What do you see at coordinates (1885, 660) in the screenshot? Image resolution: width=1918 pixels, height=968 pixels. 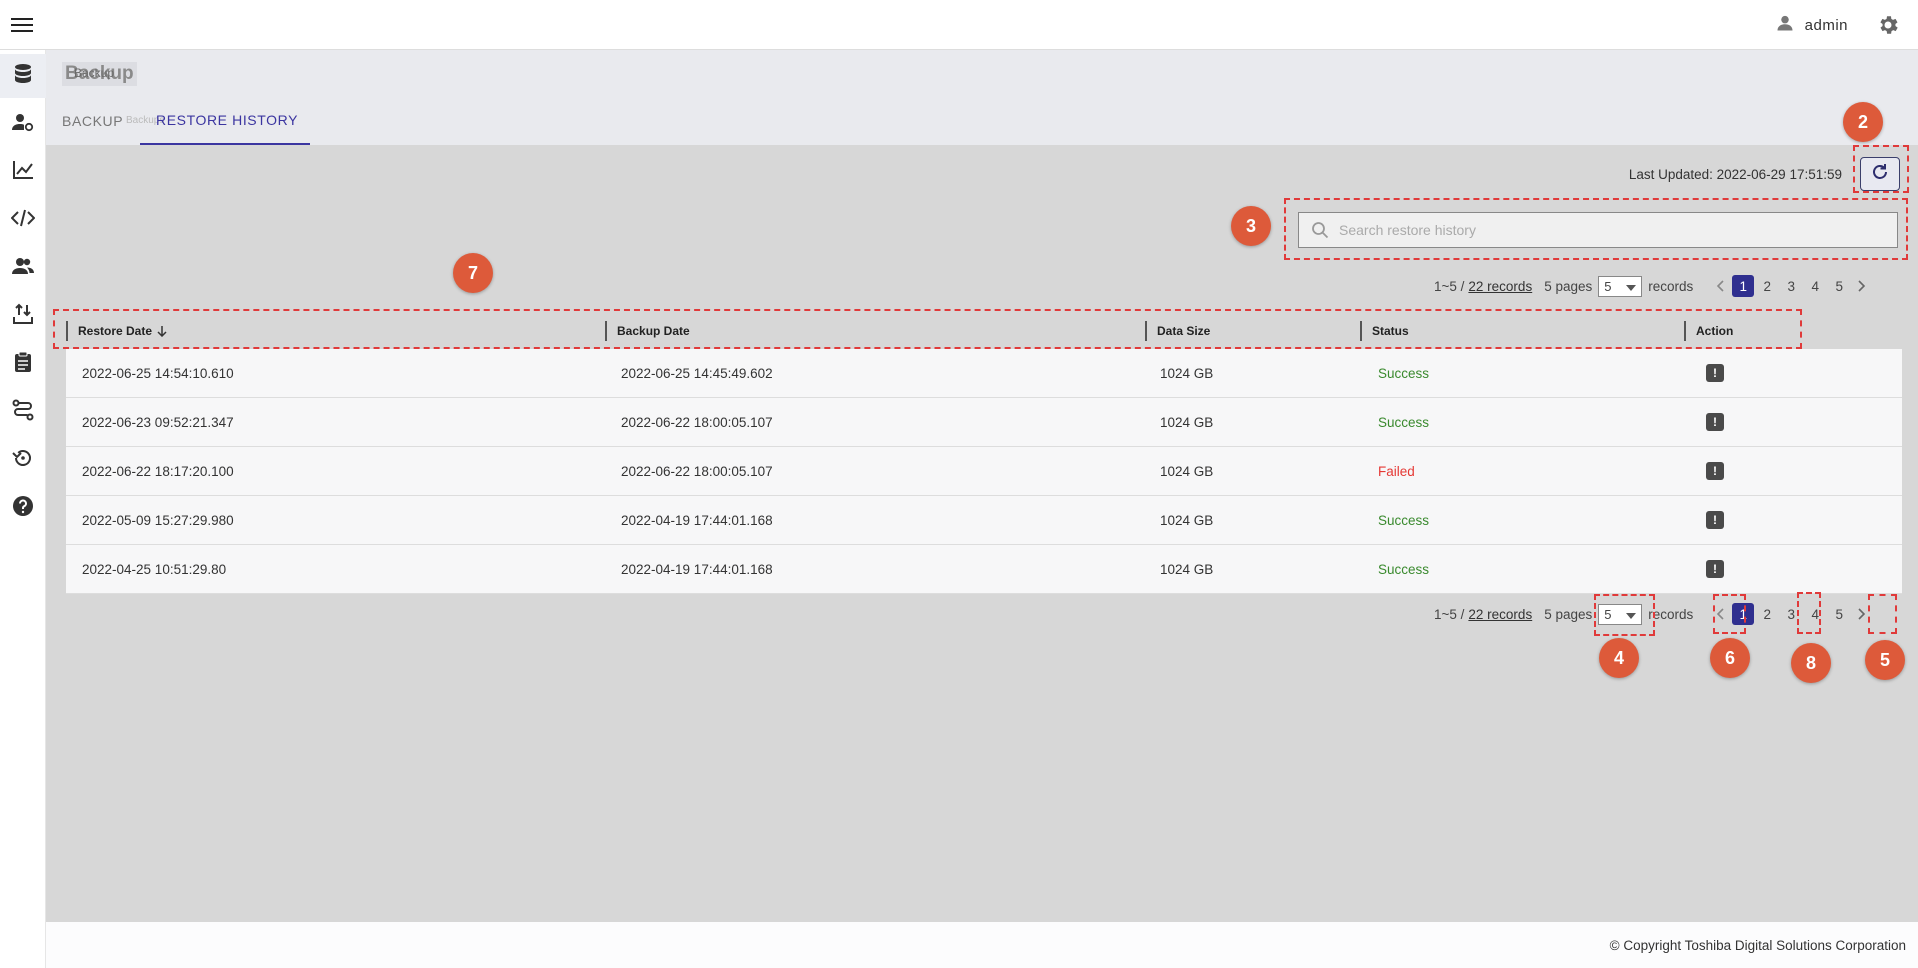 I see `callout-badge: 5` at bounding box center [1885, 660].